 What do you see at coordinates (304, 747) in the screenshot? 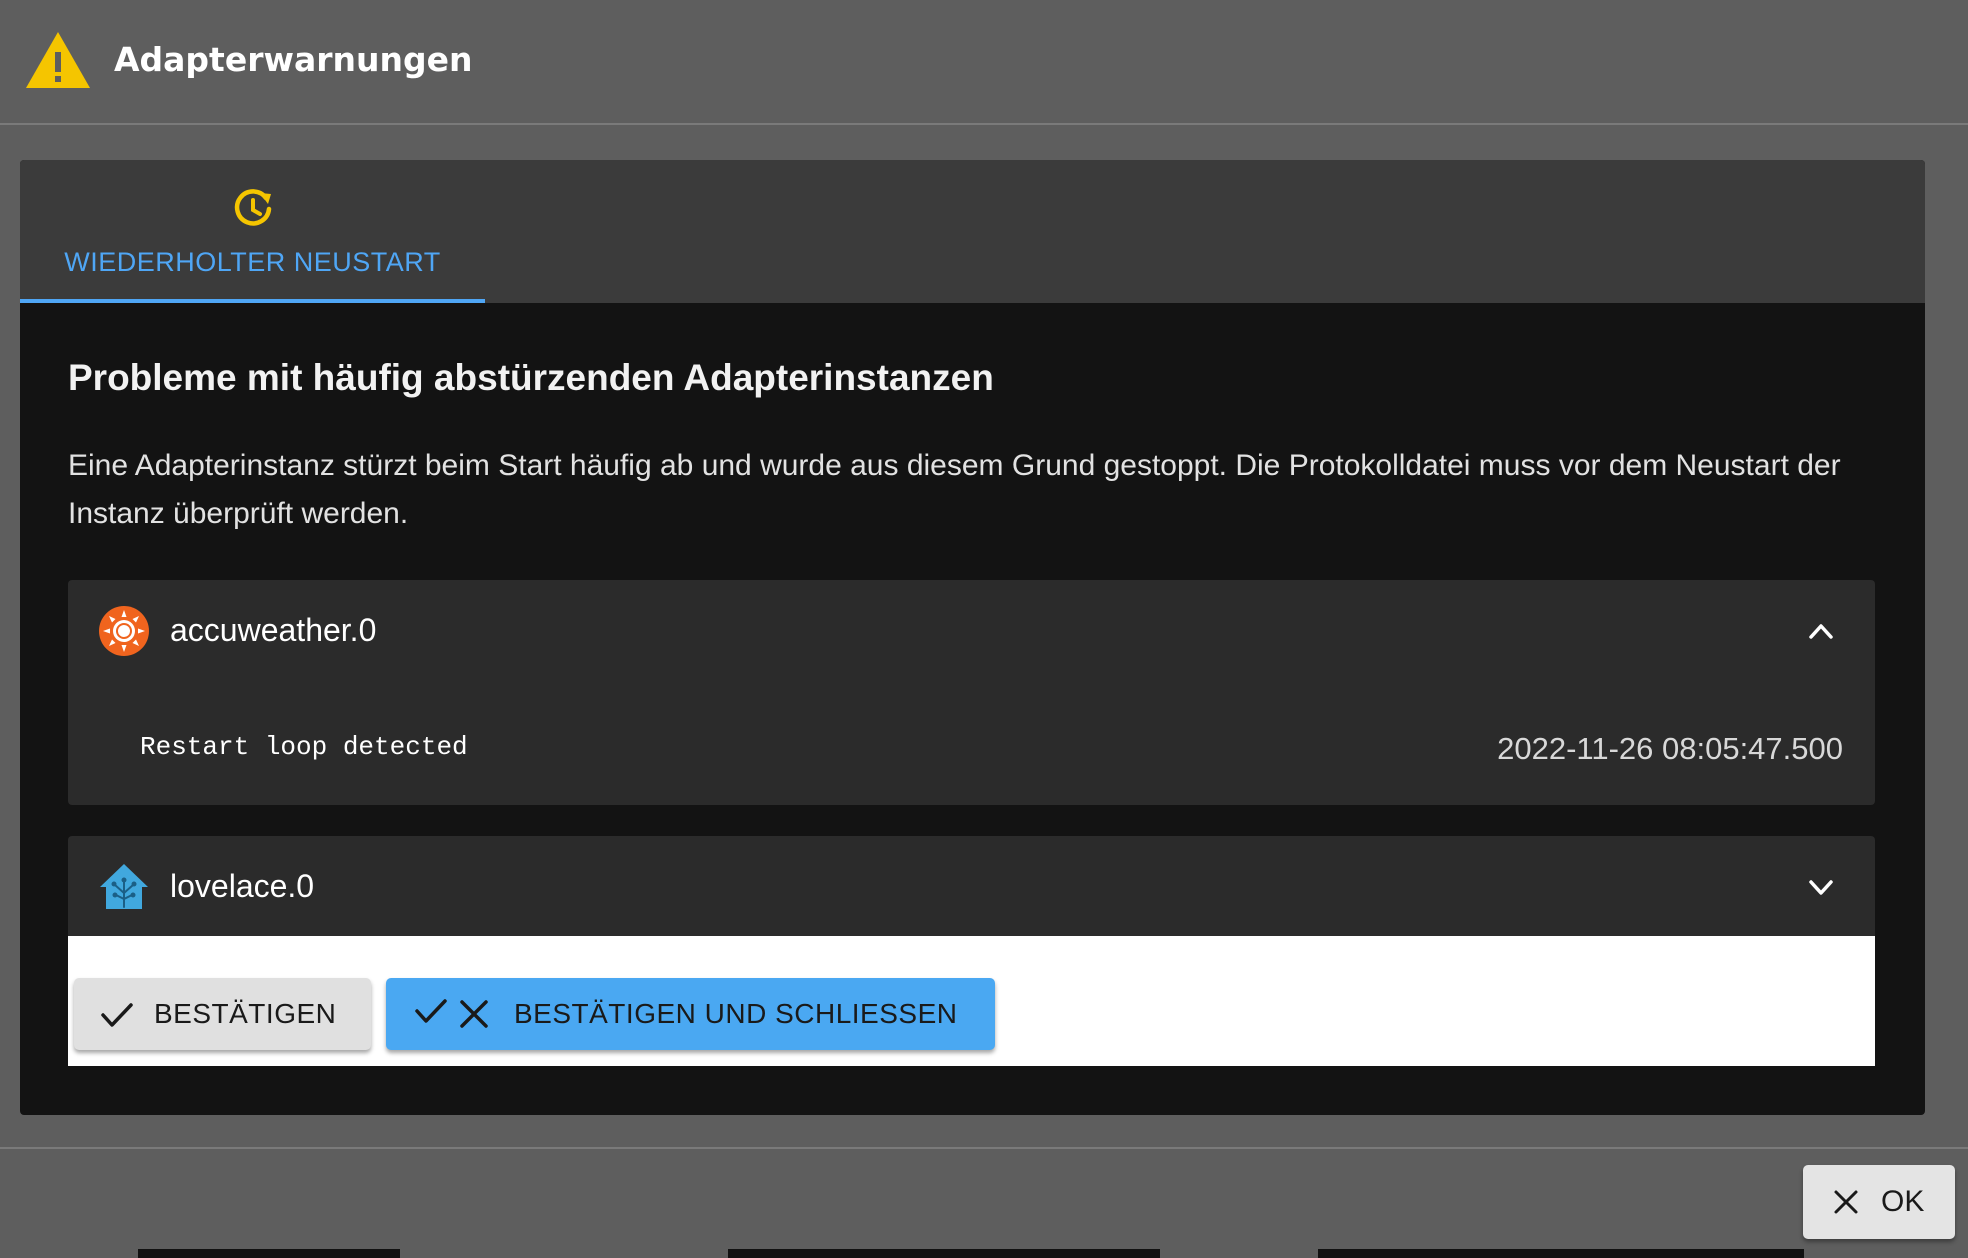
I see `log-message: Restart loop detected` at bounding box center [304, 747].